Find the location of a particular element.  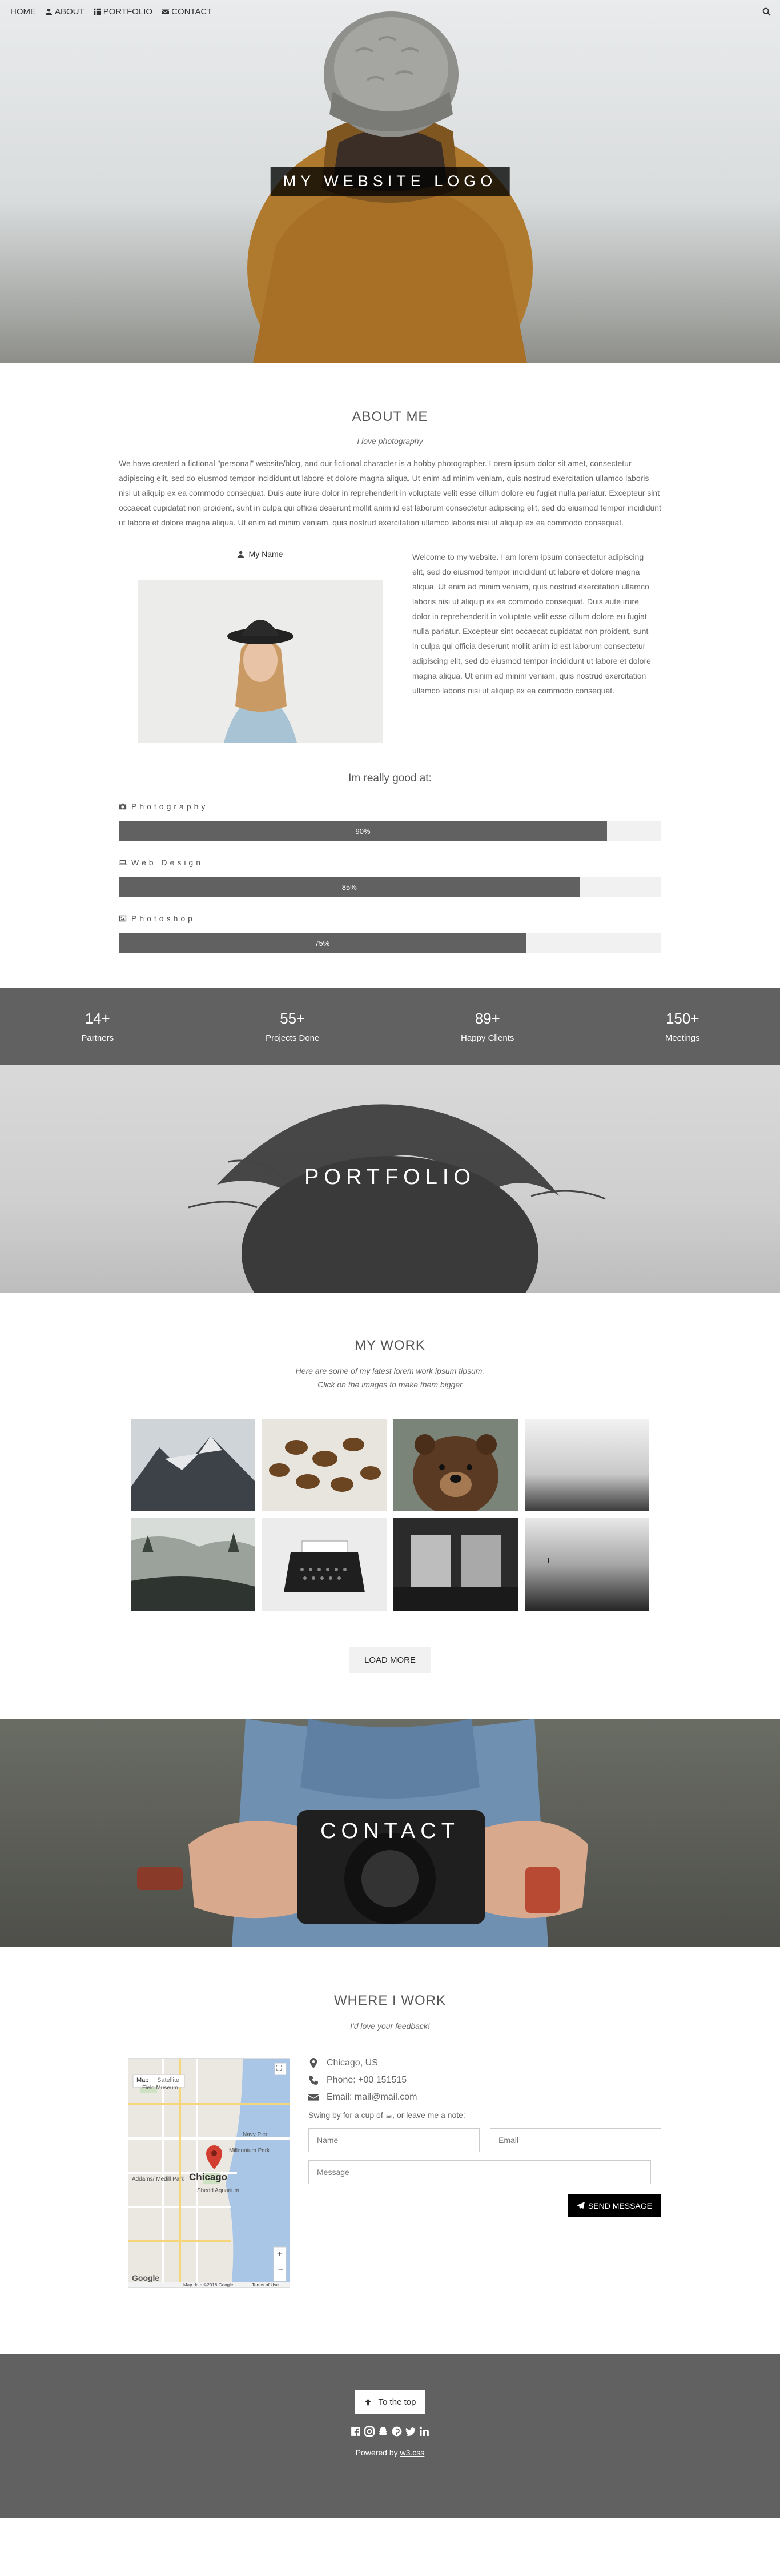

paper-plane-icon is located at coordinates (580, 2206).